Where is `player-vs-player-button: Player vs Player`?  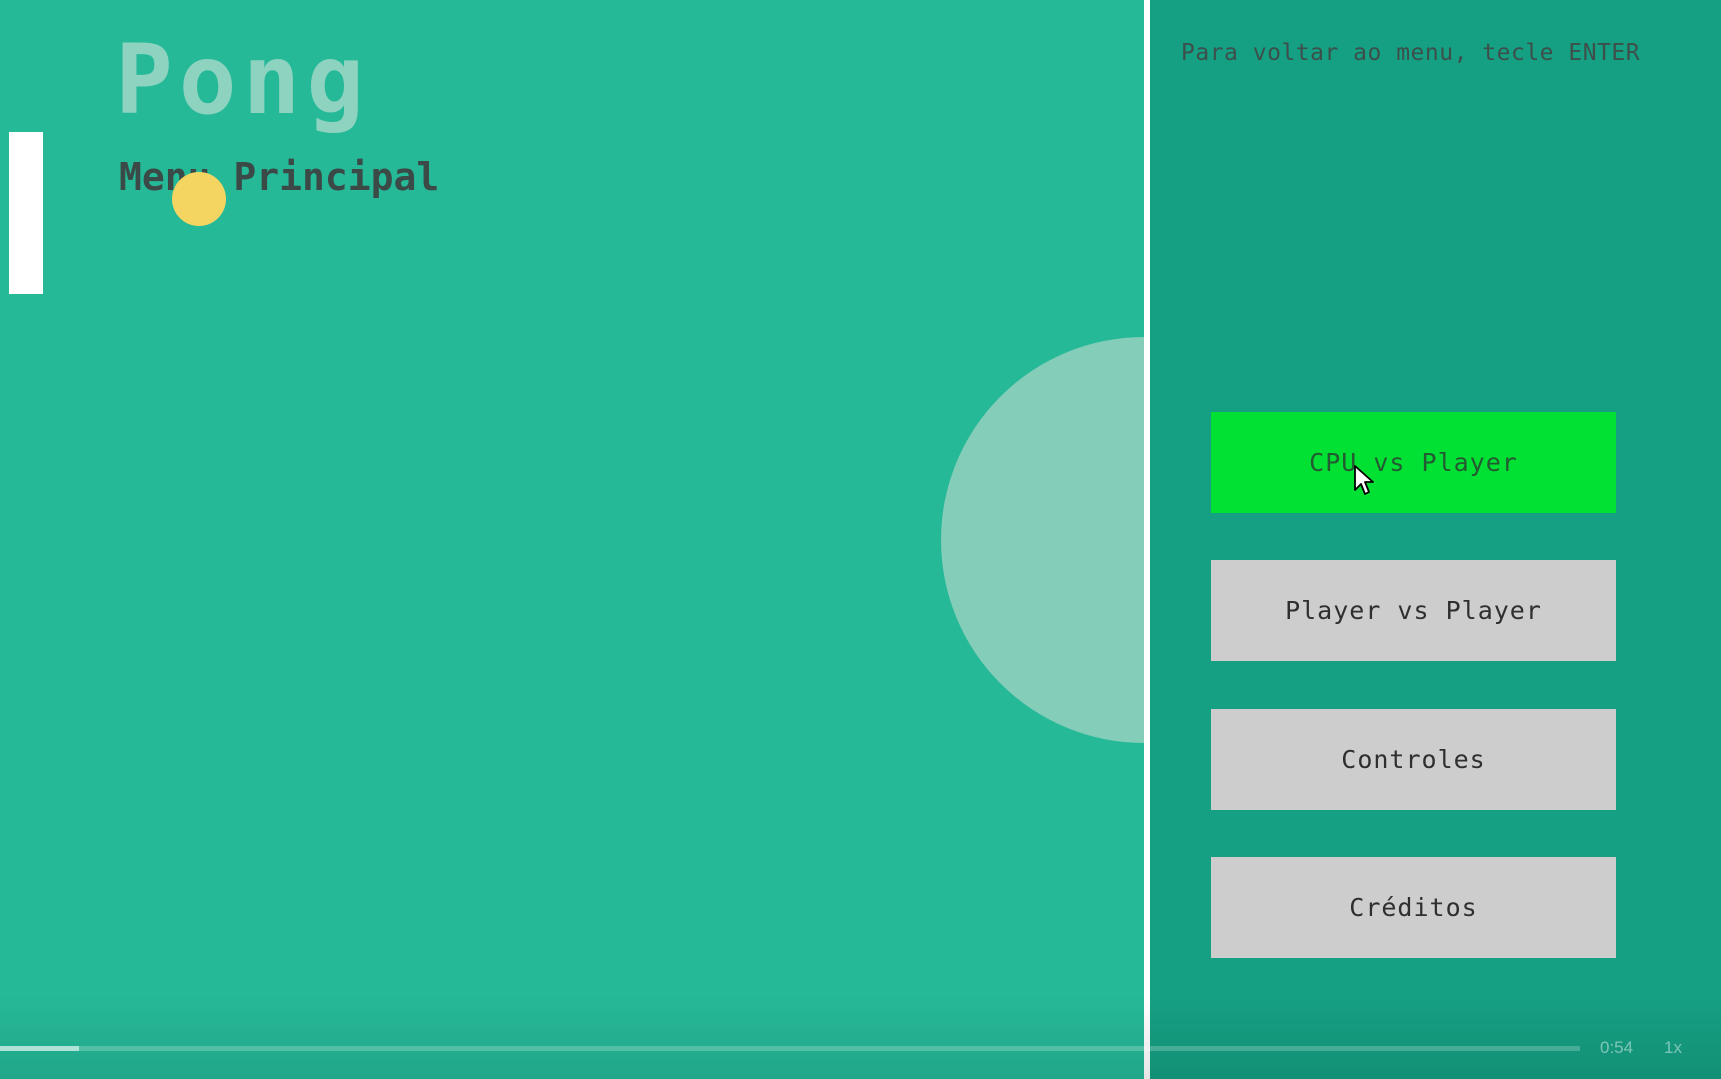 player-vs-player-button: Player vs Player is located at coordinates (1413, 610).